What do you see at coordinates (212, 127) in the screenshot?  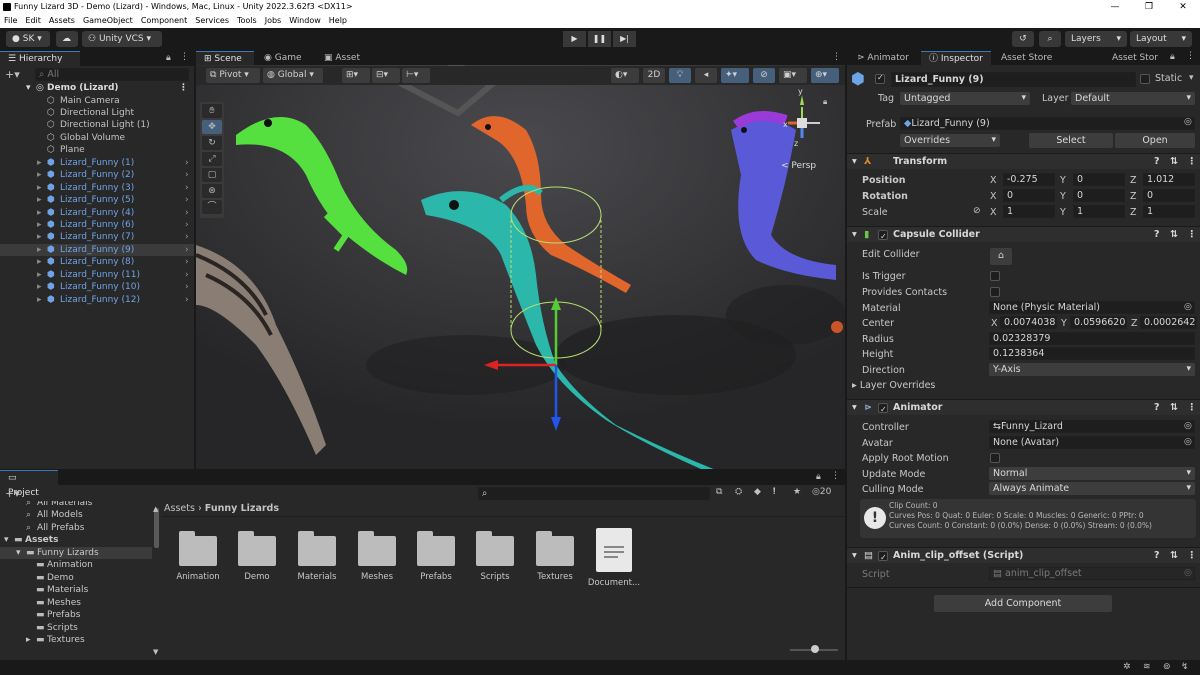 I see `move-tool-icon: ✥` at bounding box center [212, 127].